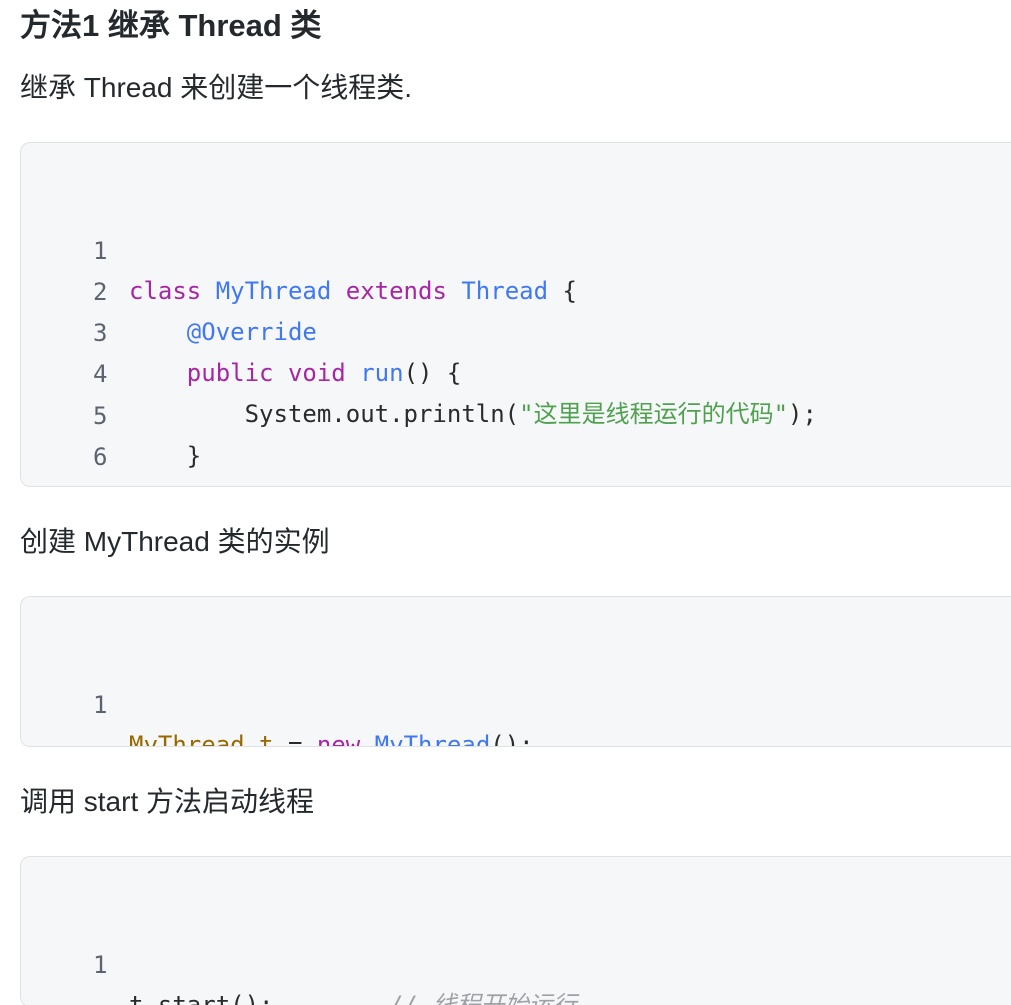  Describe the element at coordinates (505, 291) in the screenshot. I see `code-type: Thread` at that location.